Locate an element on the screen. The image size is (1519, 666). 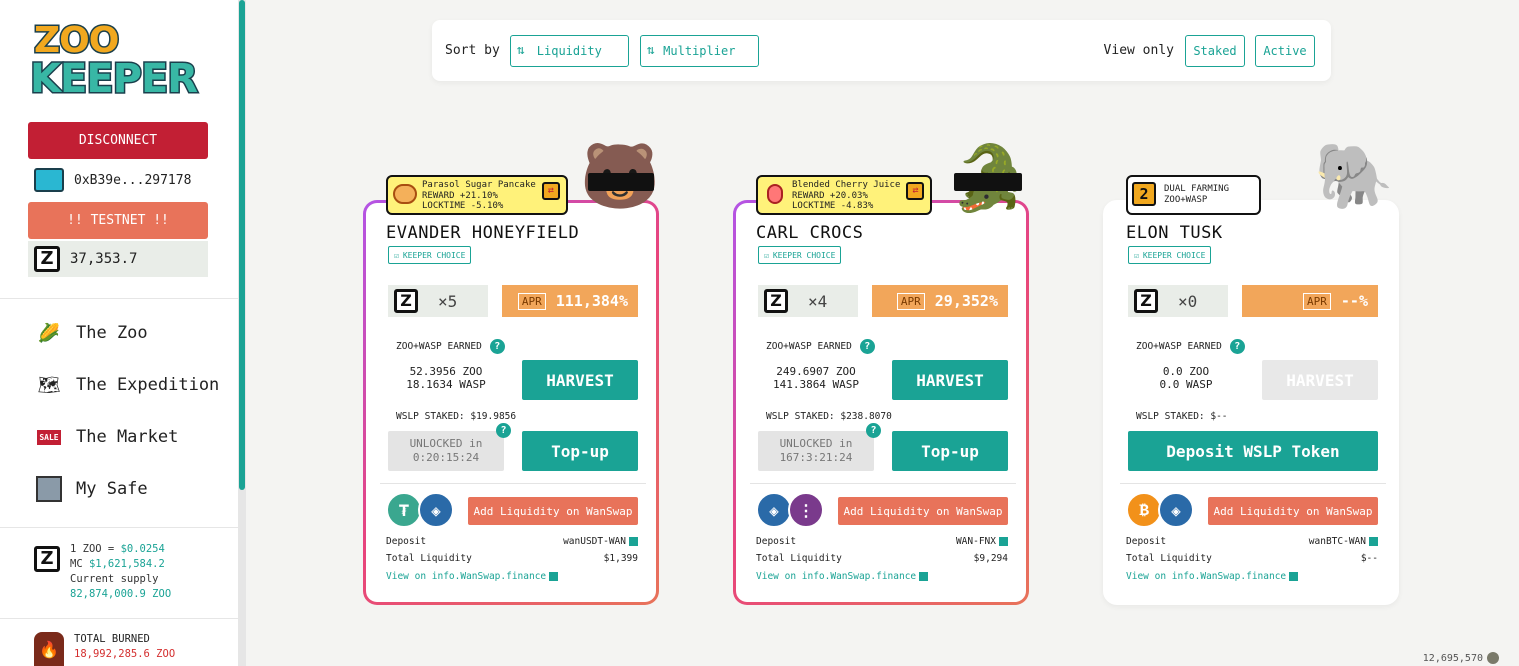
nav-item-my-safe: My Safe is located at coordinates (91, 489).